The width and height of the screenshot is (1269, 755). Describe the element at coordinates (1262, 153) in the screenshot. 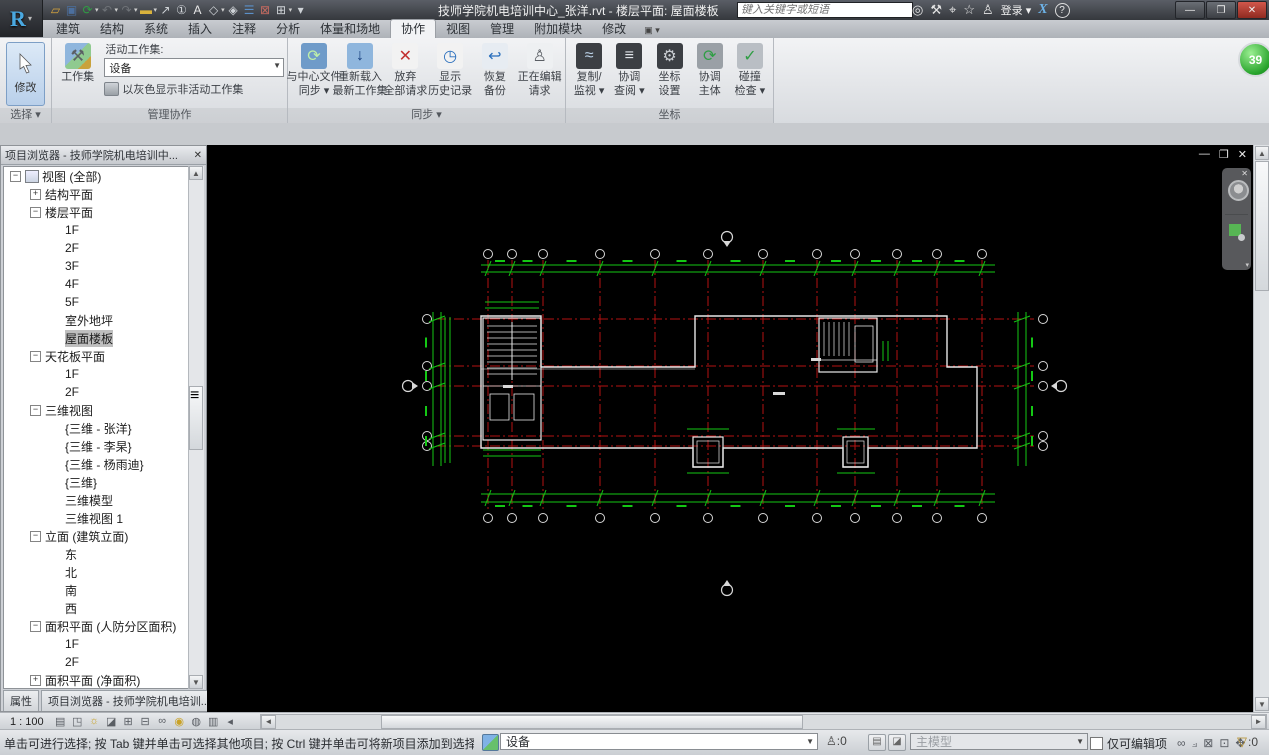

I see `scroll-up-icon: ▲` at that location.